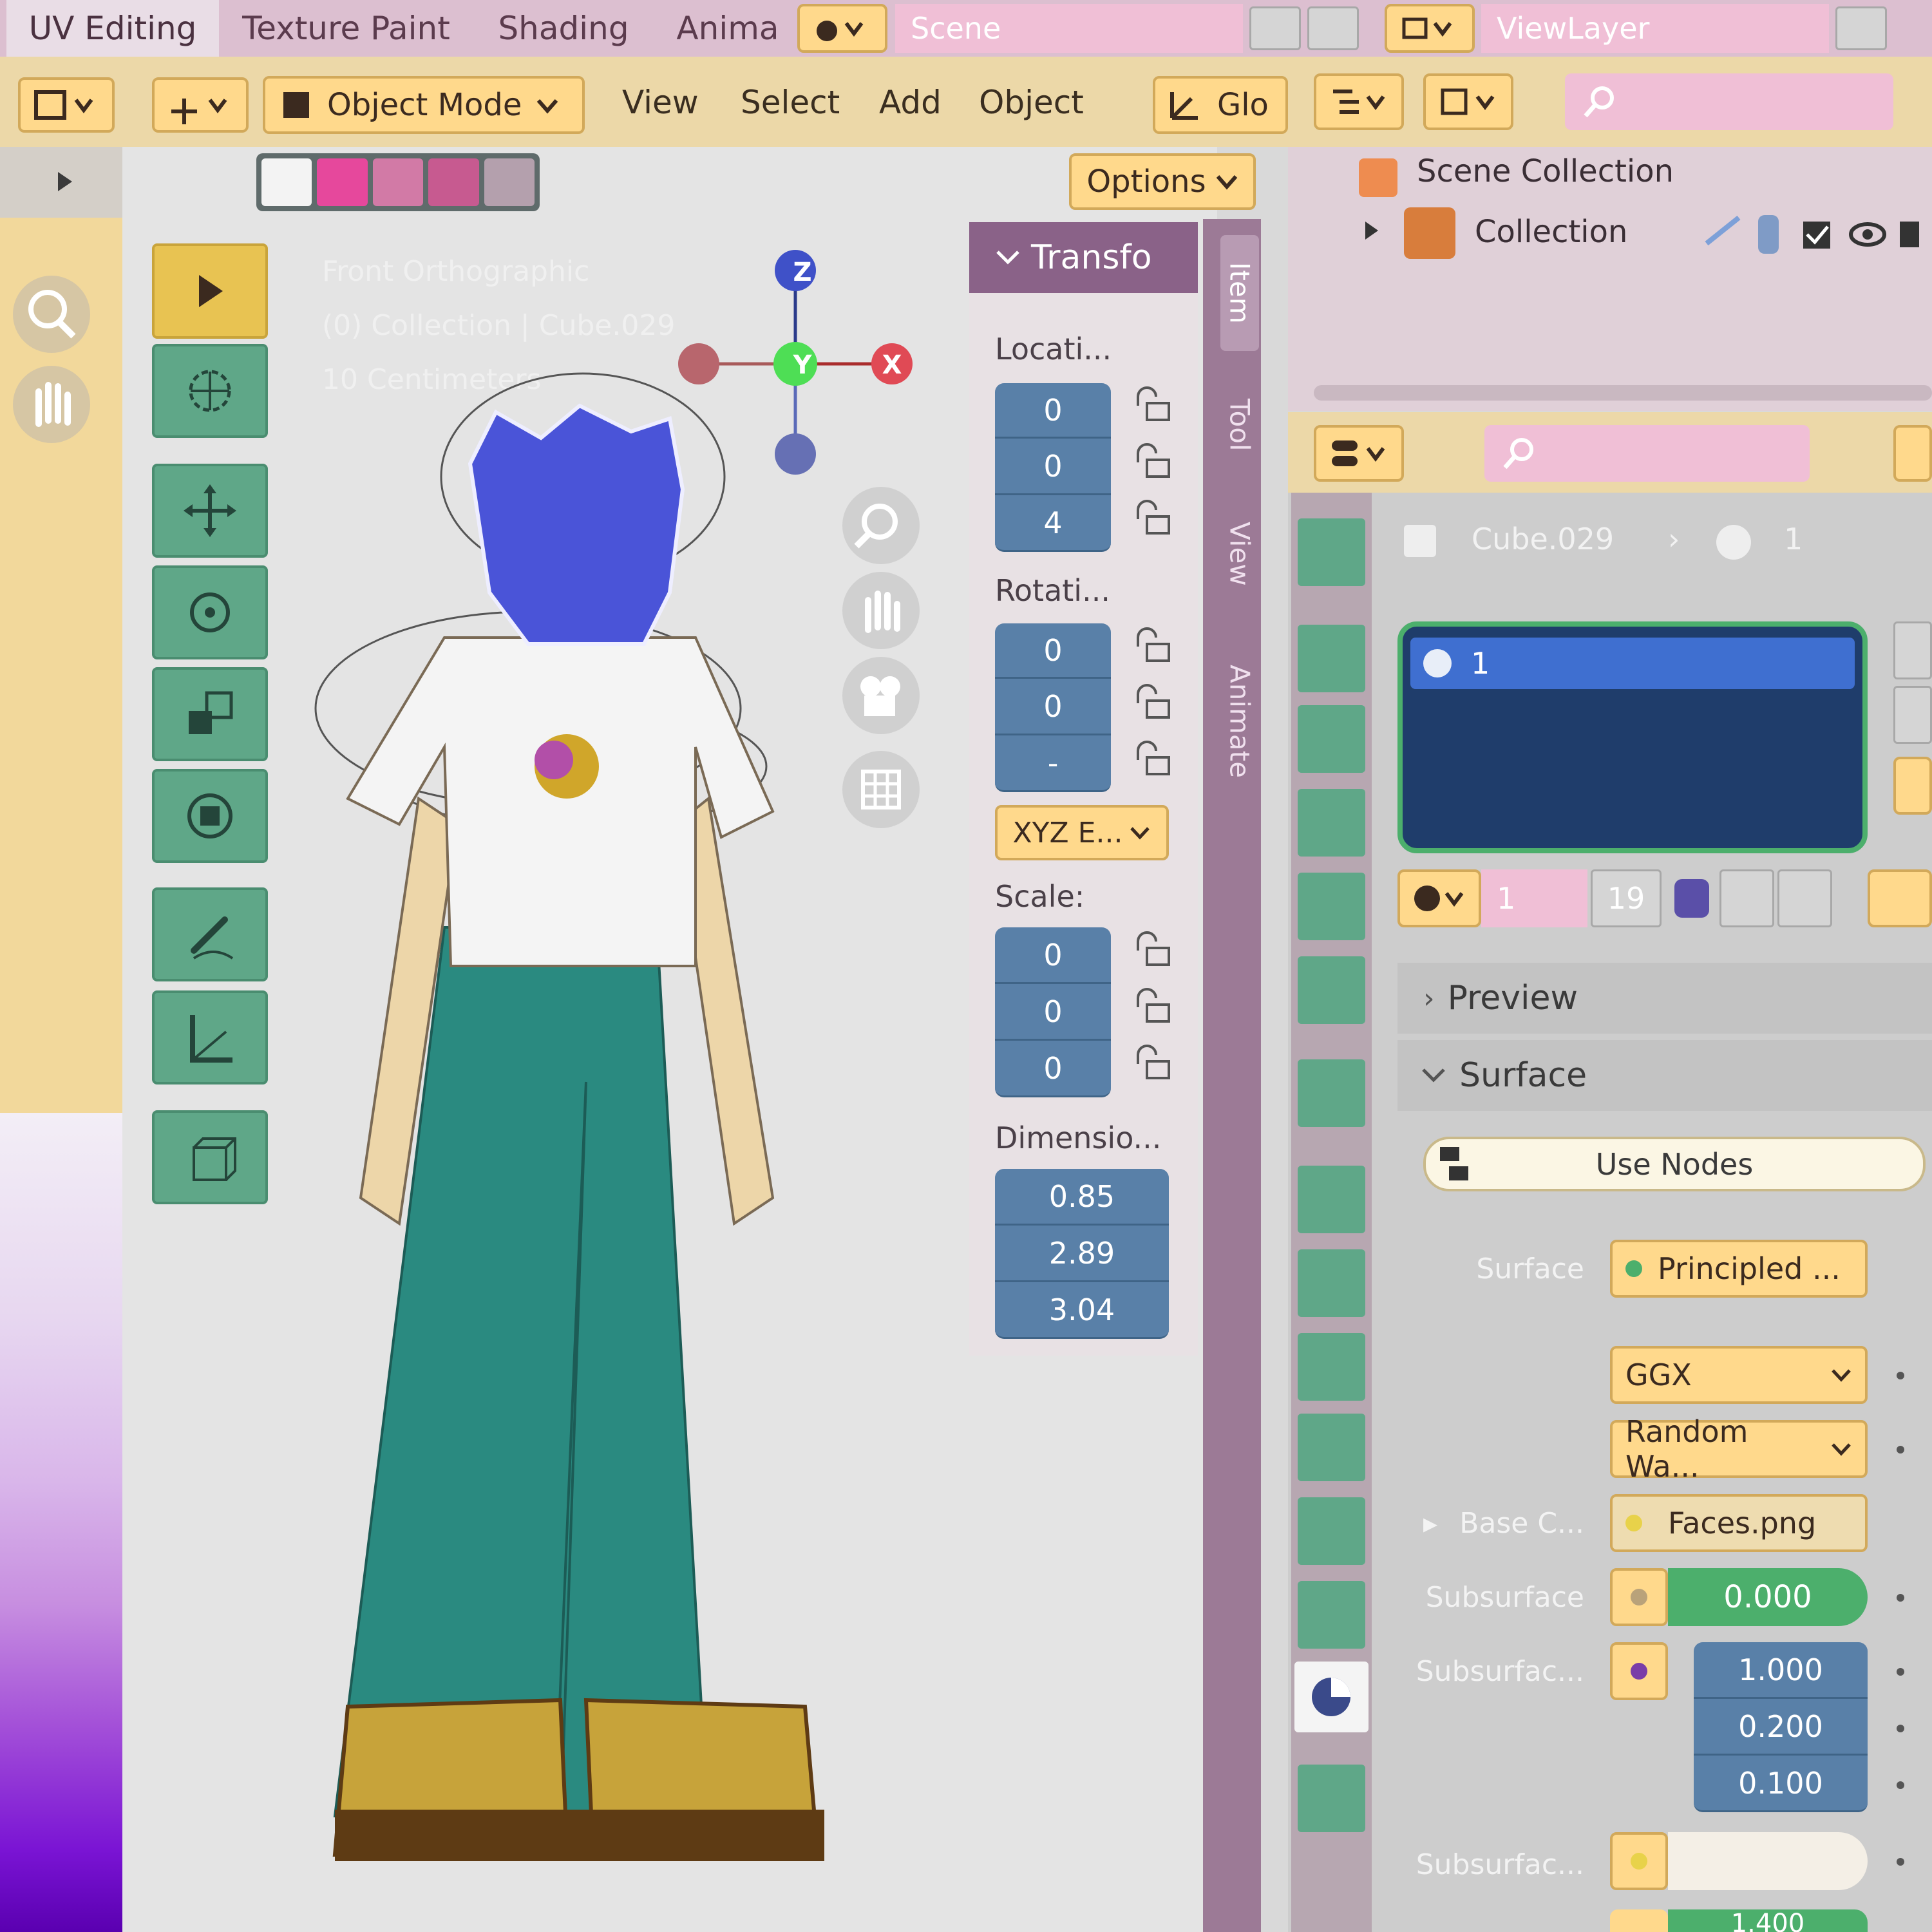 This screenshot has width=1932, height=1932. I want to click on subsurface-color-socket-button, so click(1639, 1861).